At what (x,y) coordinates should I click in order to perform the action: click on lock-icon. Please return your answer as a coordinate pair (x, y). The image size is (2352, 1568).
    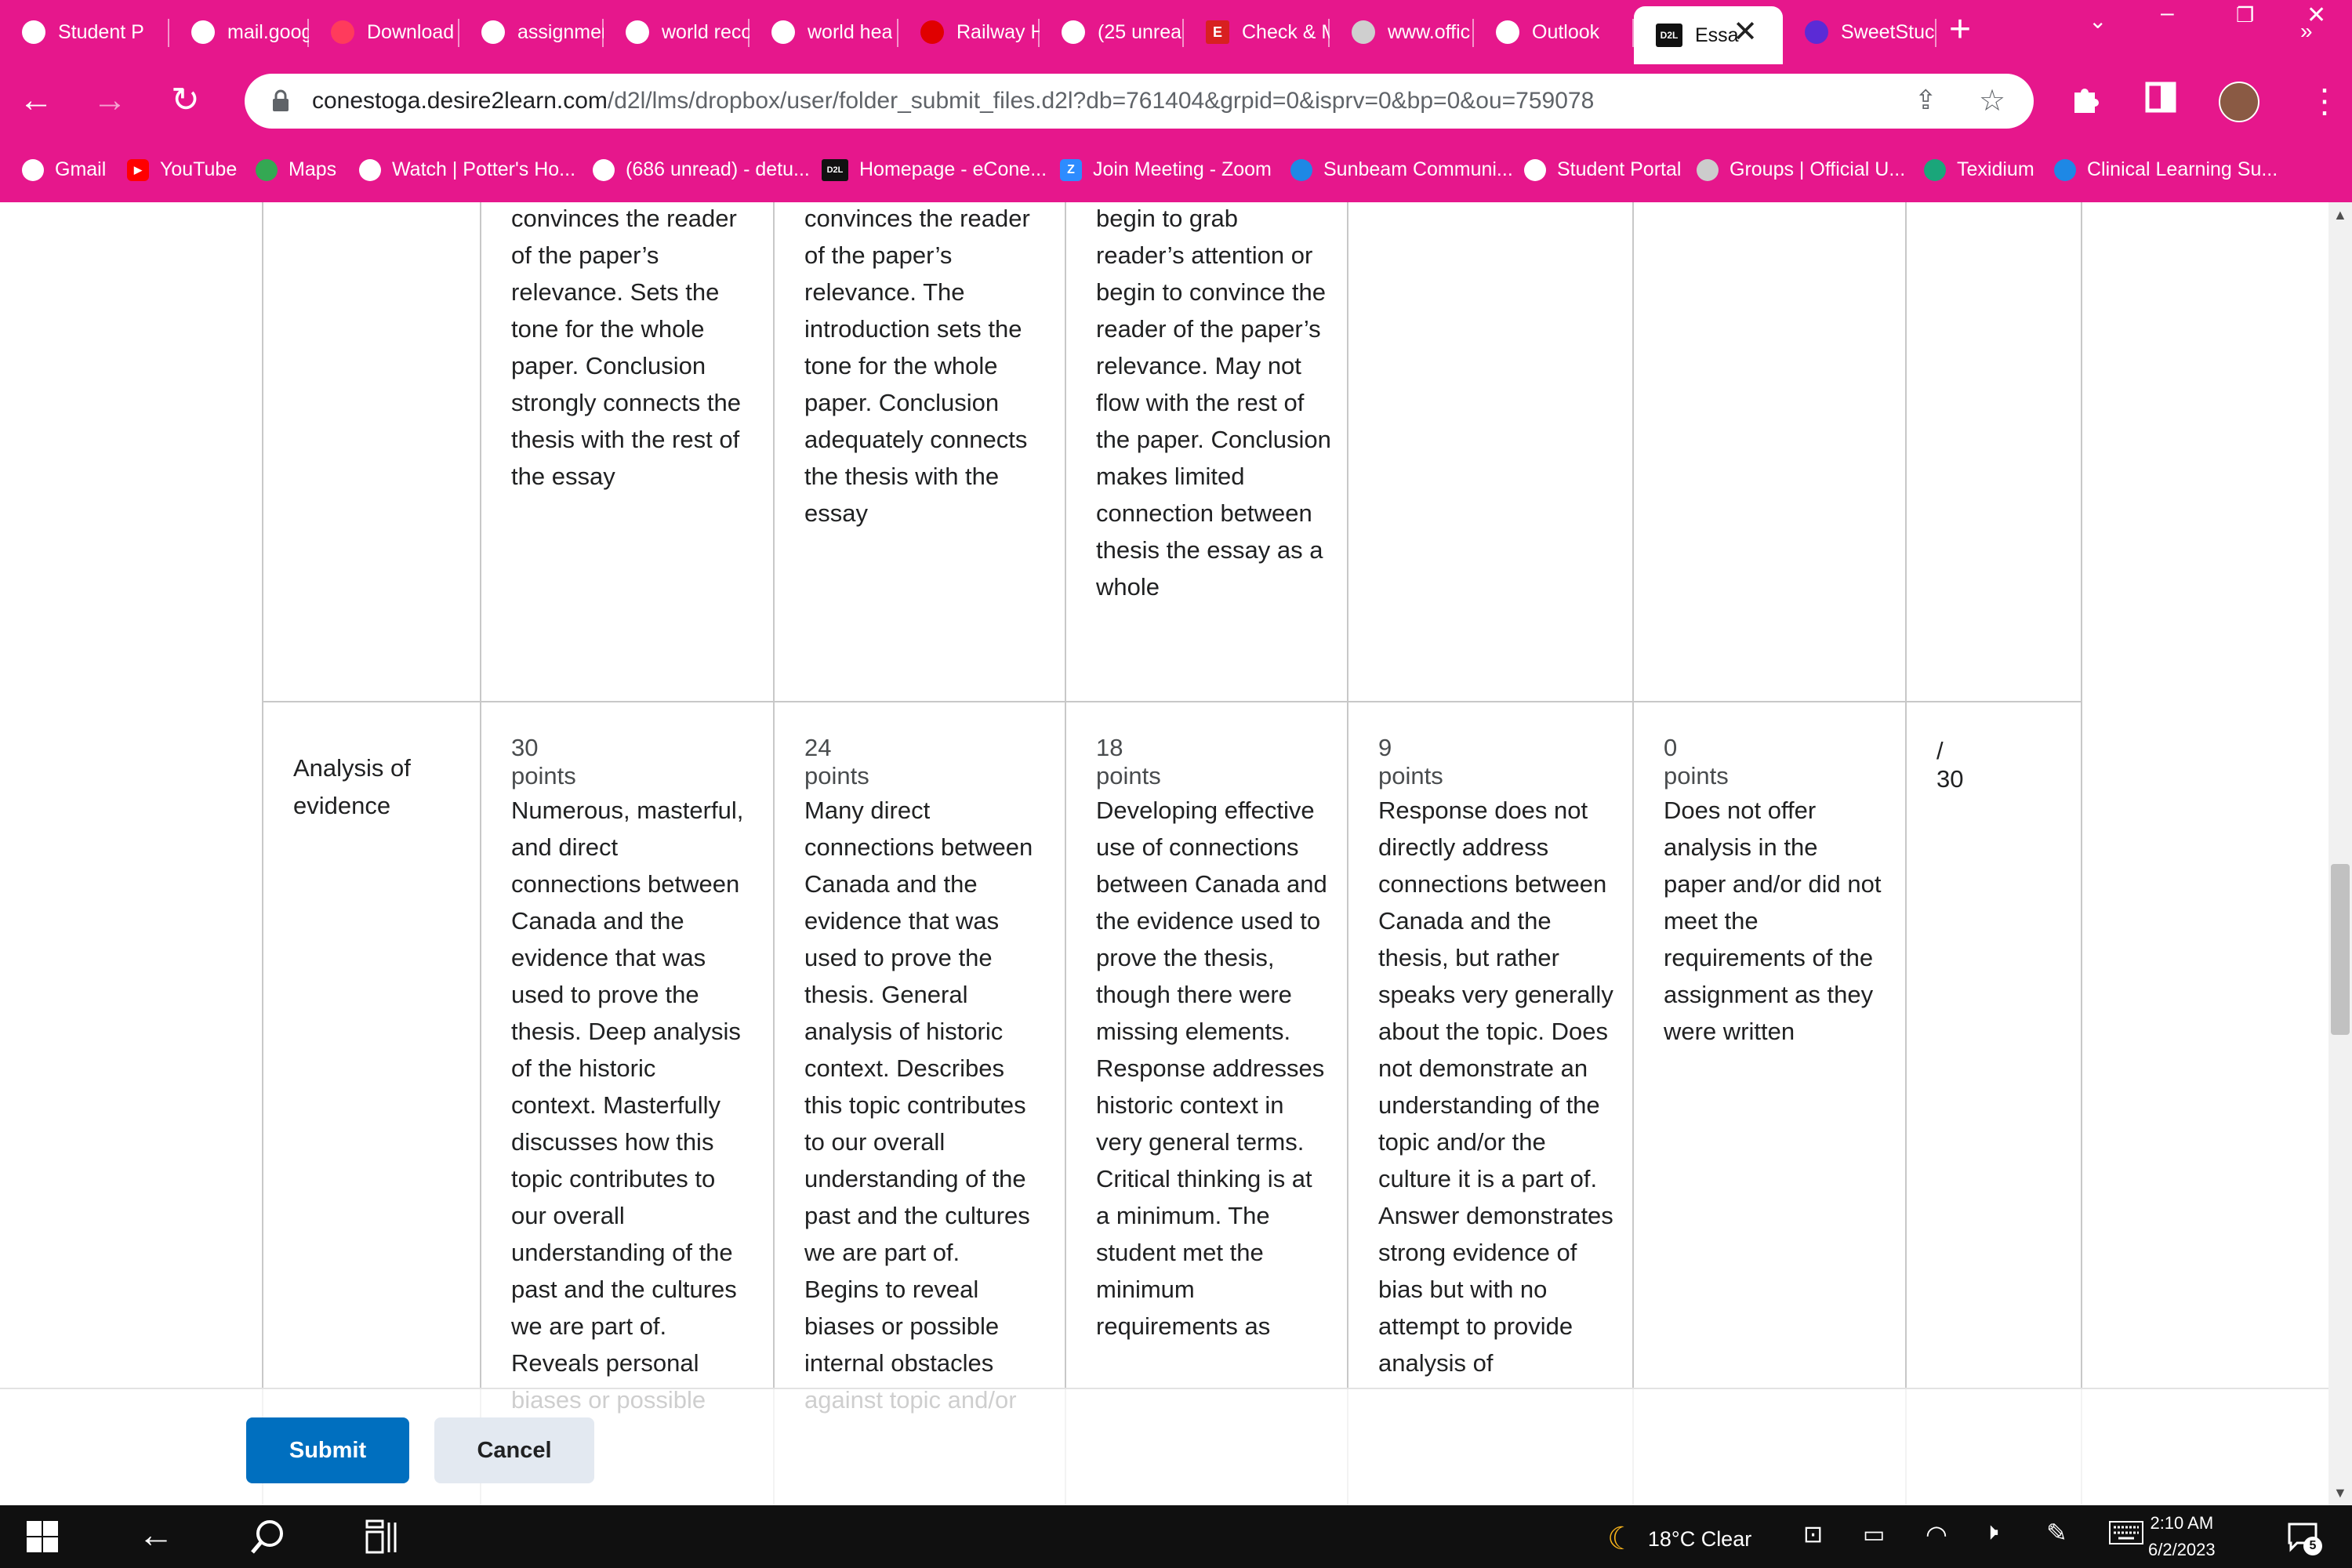
    Looking at the image, I should click on (280, 103).